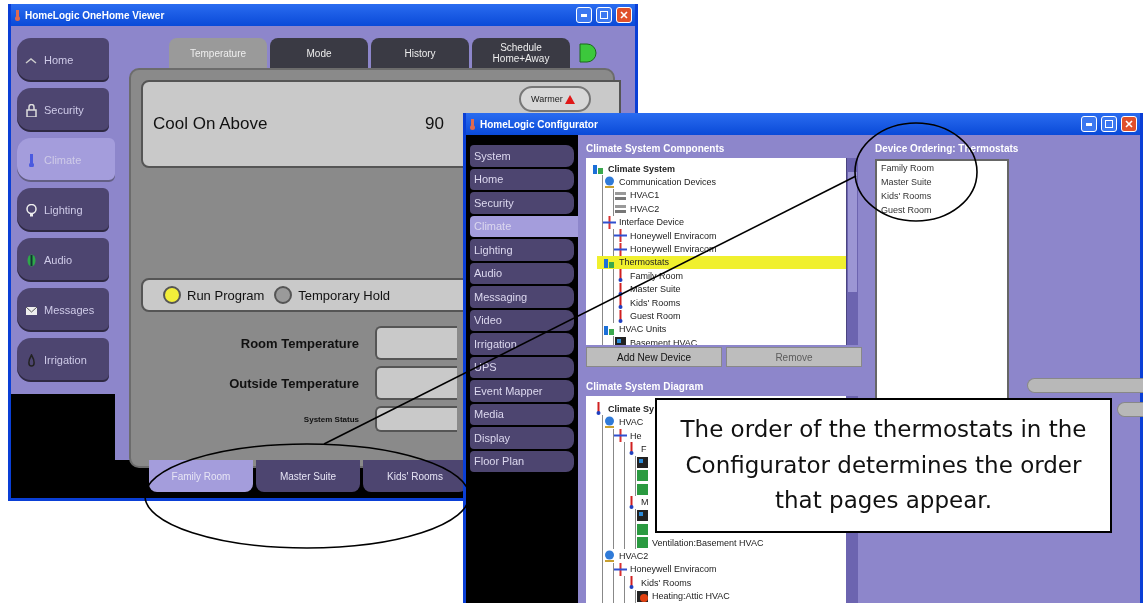  What do you see at coordinates (294, 383) in the screenshot?
I see `field-label: Outside Temperature` at bounding box center [294, 383].